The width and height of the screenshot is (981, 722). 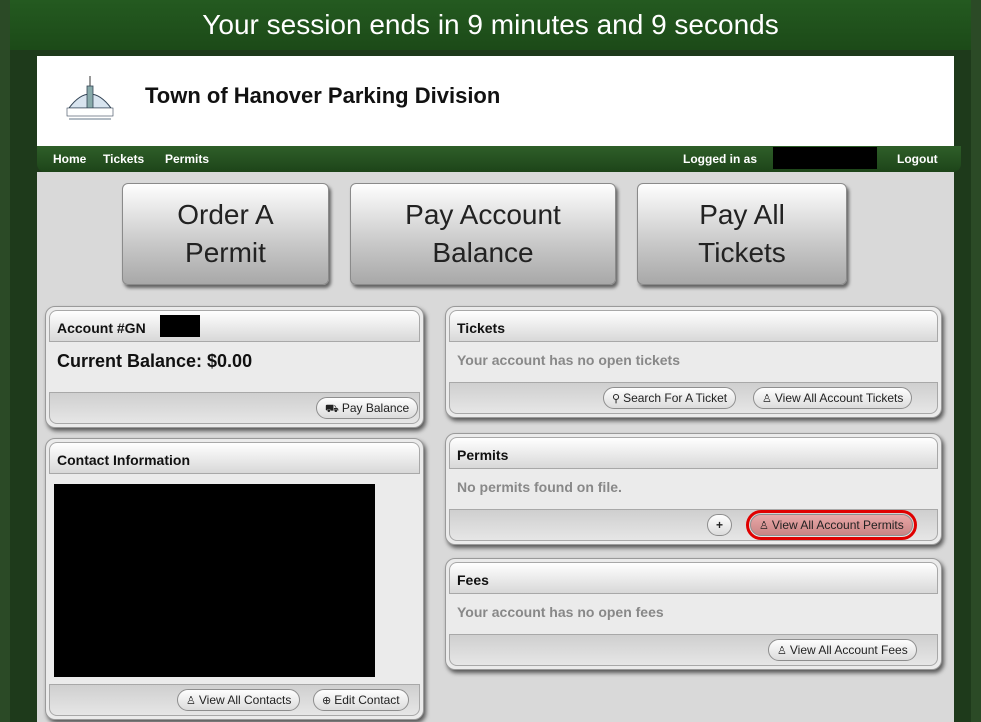 What do you see at coordinates (693, 453) in the screenshot?
I see `permits-panel-header: Permits` at bounding box center [693, 453].